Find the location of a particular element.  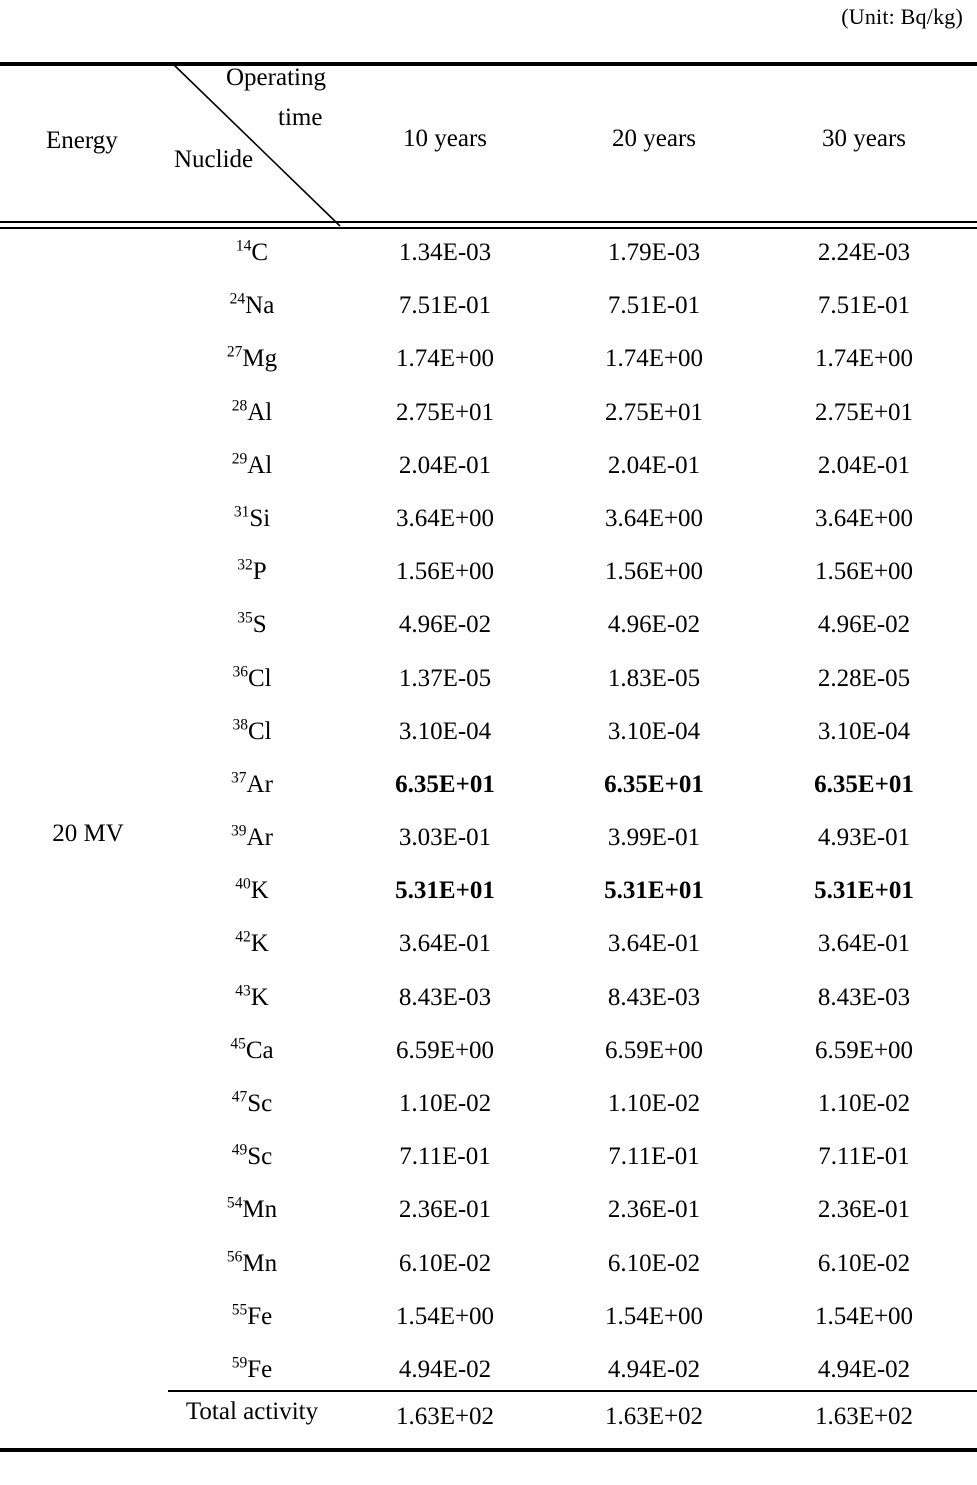

mass-number: 36 is located at coordinates (240, 672).